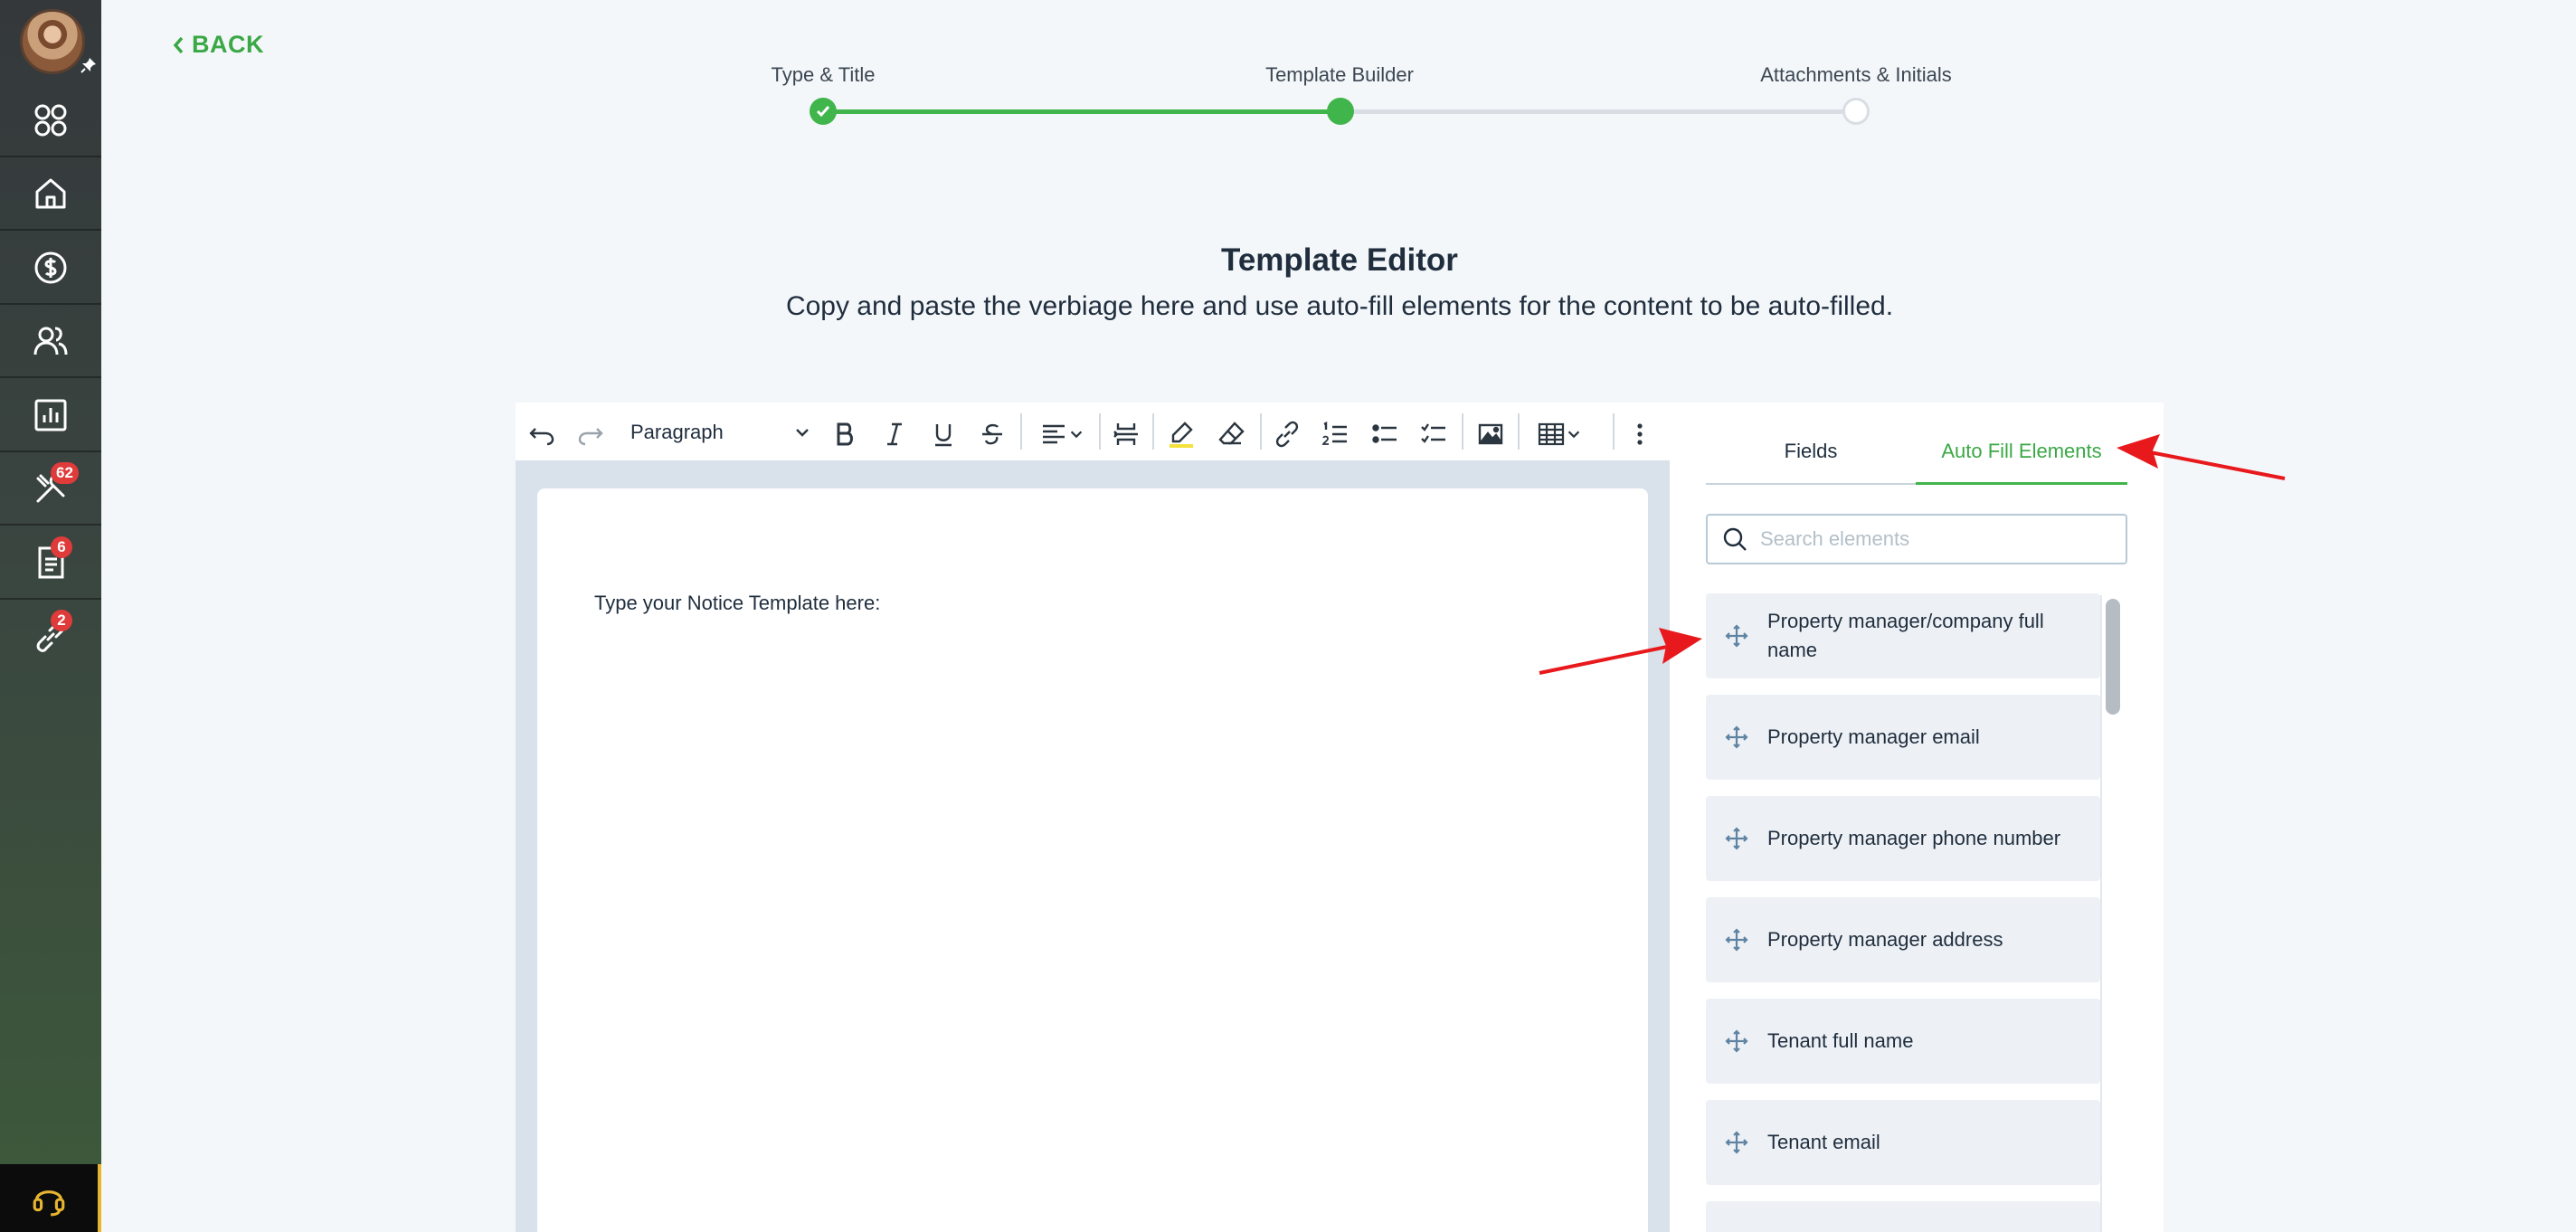 This screenshot has height=1232, width=2576. I want to click on undo-icon, so click(542, 437).